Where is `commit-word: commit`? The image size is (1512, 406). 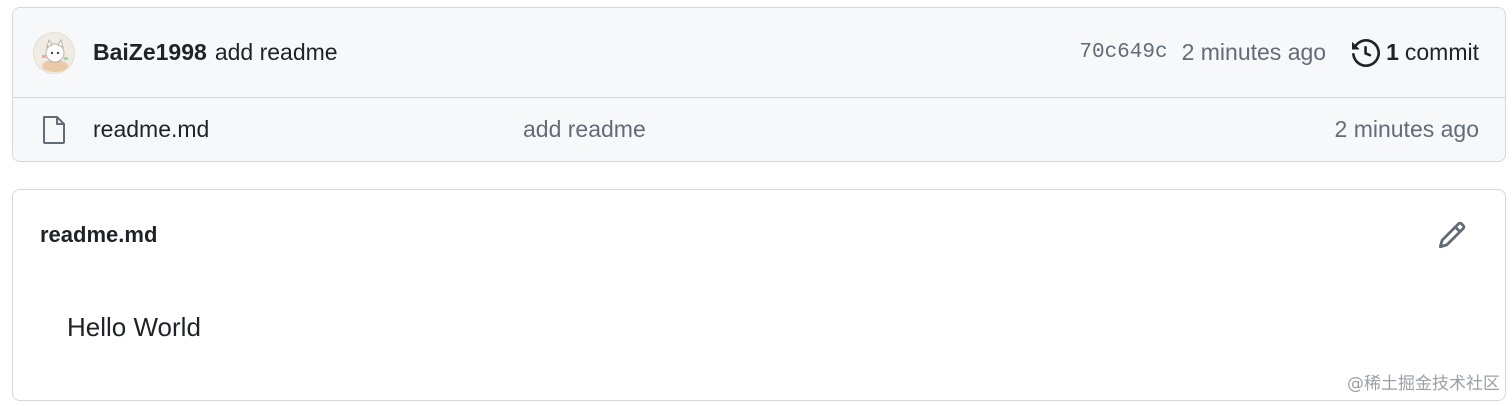
commit-word: commit is located at coordinates (1441, 52).